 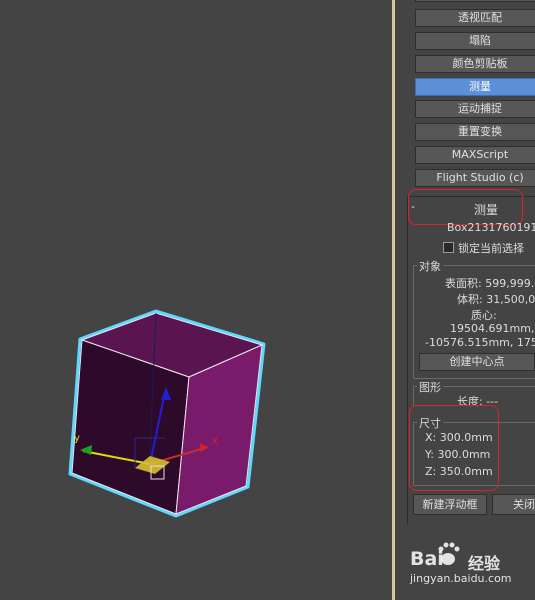 I want to click on shapes-group-label: 图形, so click(x=430, y=387).